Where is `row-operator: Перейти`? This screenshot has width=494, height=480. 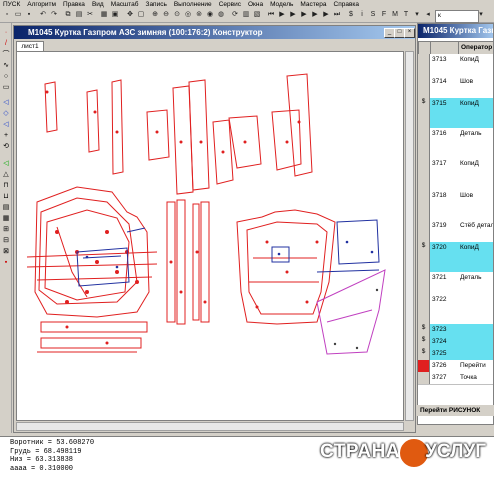 row-operator: Перейти is located at coordinates (473, 365).